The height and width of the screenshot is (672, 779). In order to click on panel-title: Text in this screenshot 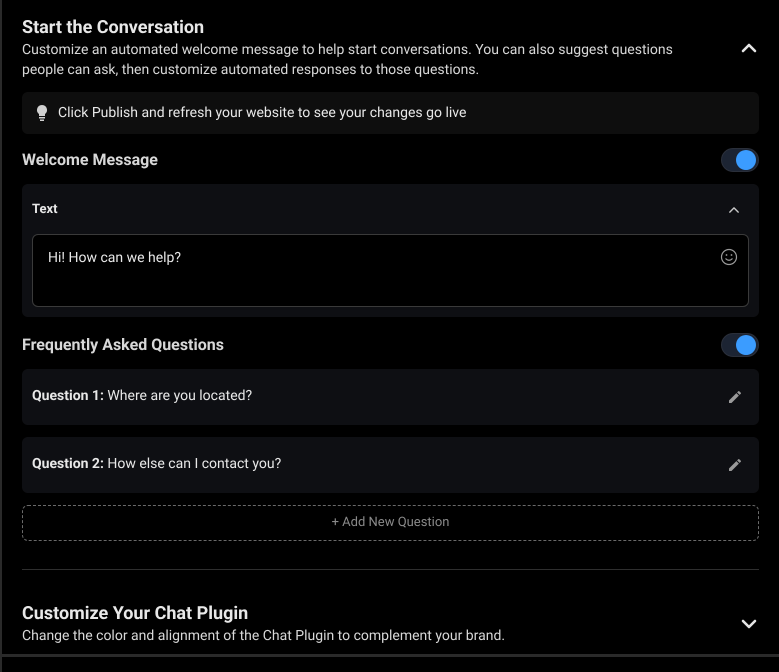, I will do `click(45, 210)`.